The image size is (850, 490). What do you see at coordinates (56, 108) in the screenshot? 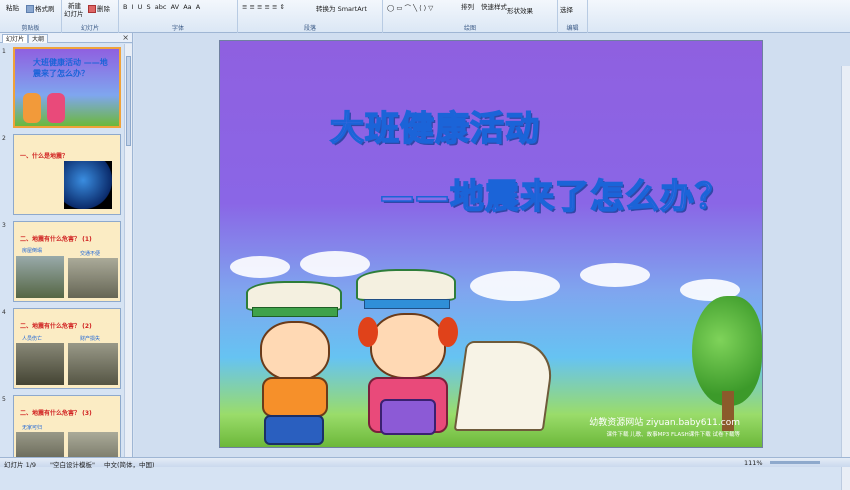
I see `thumb-kid-girl` at bounding box center [56, 108].